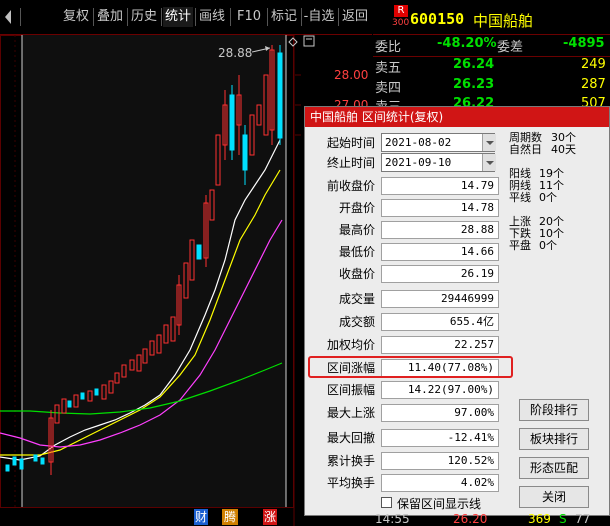  Describe the element at coordinates (440, 186) in the screenshot. I see `stat-value: 14.79` at that location.